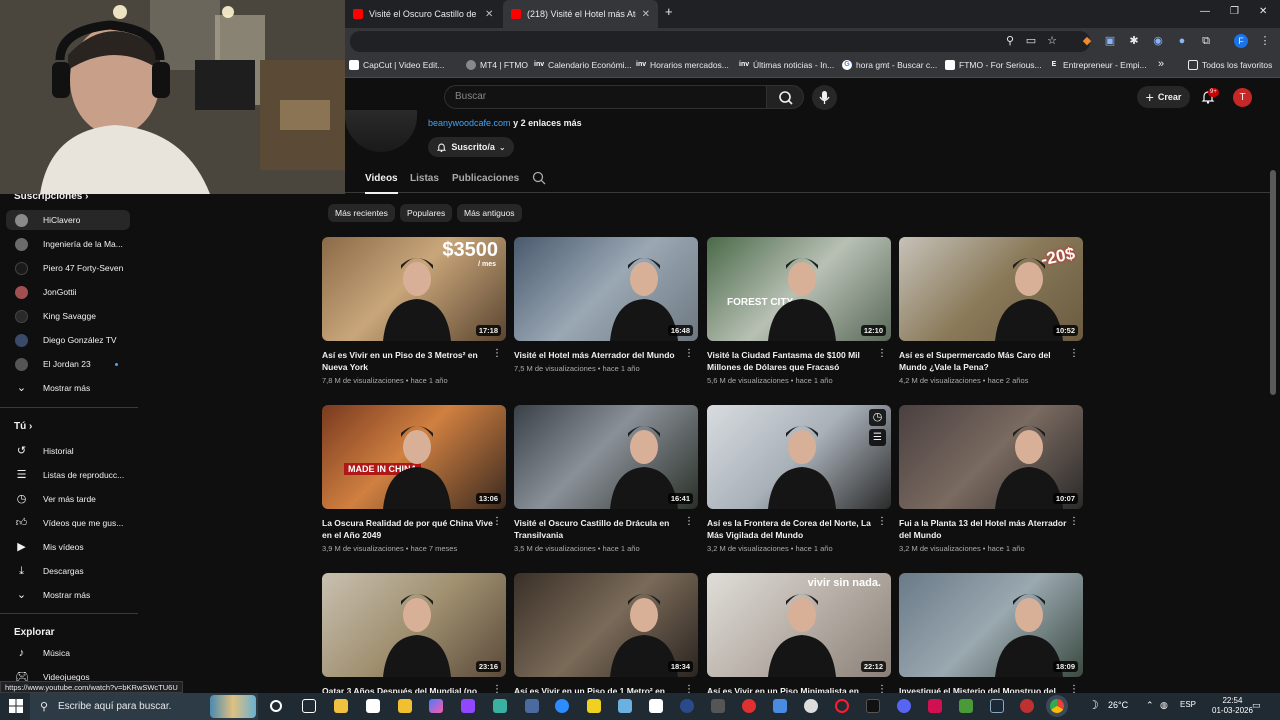  What do you see at coordinates (1087, 41) in the screenshot?
I see `extension-fox-icon: ◆` at bounding box center [1087, 41].